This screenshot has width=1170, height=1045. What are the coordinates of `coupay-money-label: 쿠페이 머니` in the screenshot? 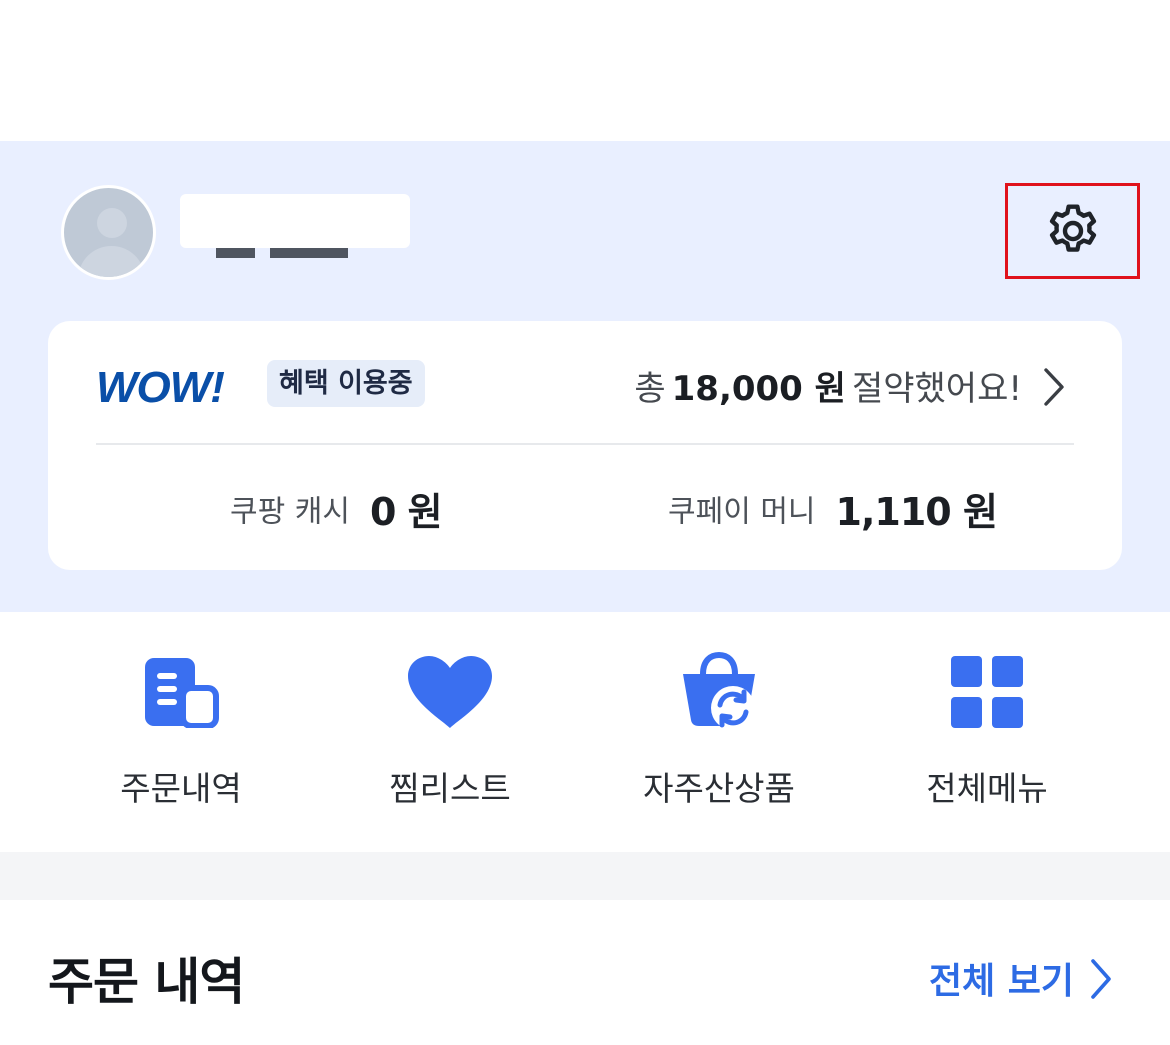 It's located at (742, 512).